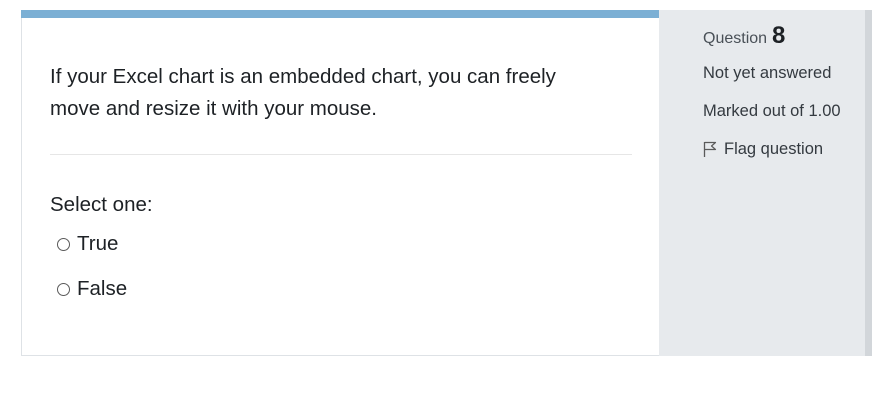 The height and width of the screenshot is (401, 872). I want to click on radio-false, so click(63, 289).